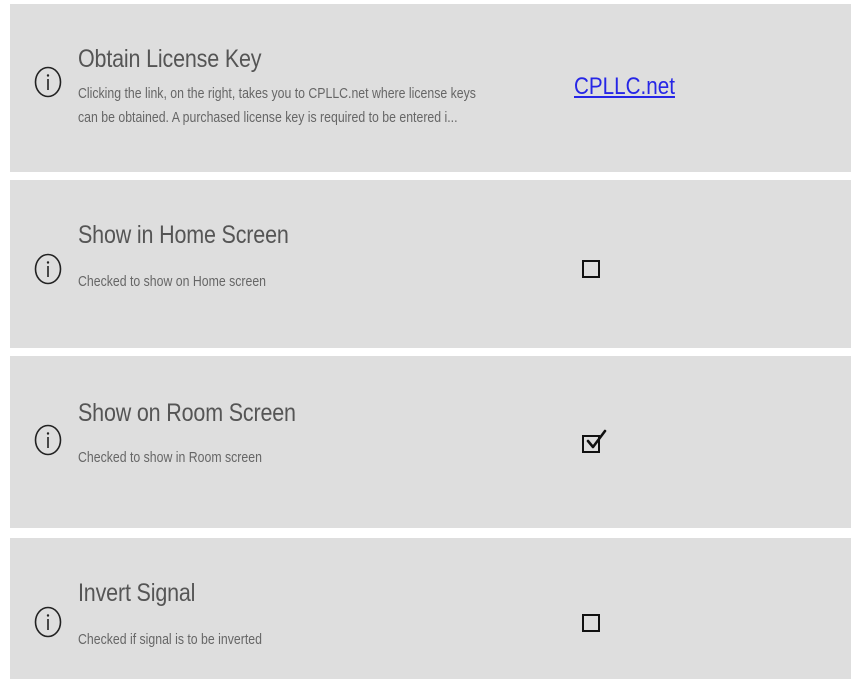 This screenshot has height=679, width=851. What do you see at coordinates (137, 593) in the screenshot?
I see `setting-title: Invert Signal` at bounding box center [137, 593].